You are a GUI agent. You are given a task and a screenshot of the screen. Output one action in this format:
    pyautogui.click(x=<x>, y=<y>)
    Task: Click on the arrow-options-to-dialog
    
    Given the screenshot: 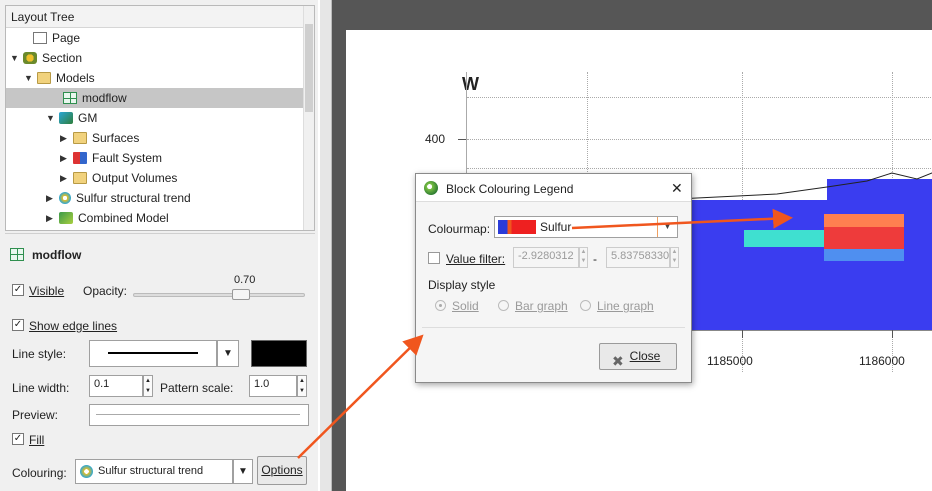 What is the action you would take?
    pyautogui.click(x=360, y=396)
    